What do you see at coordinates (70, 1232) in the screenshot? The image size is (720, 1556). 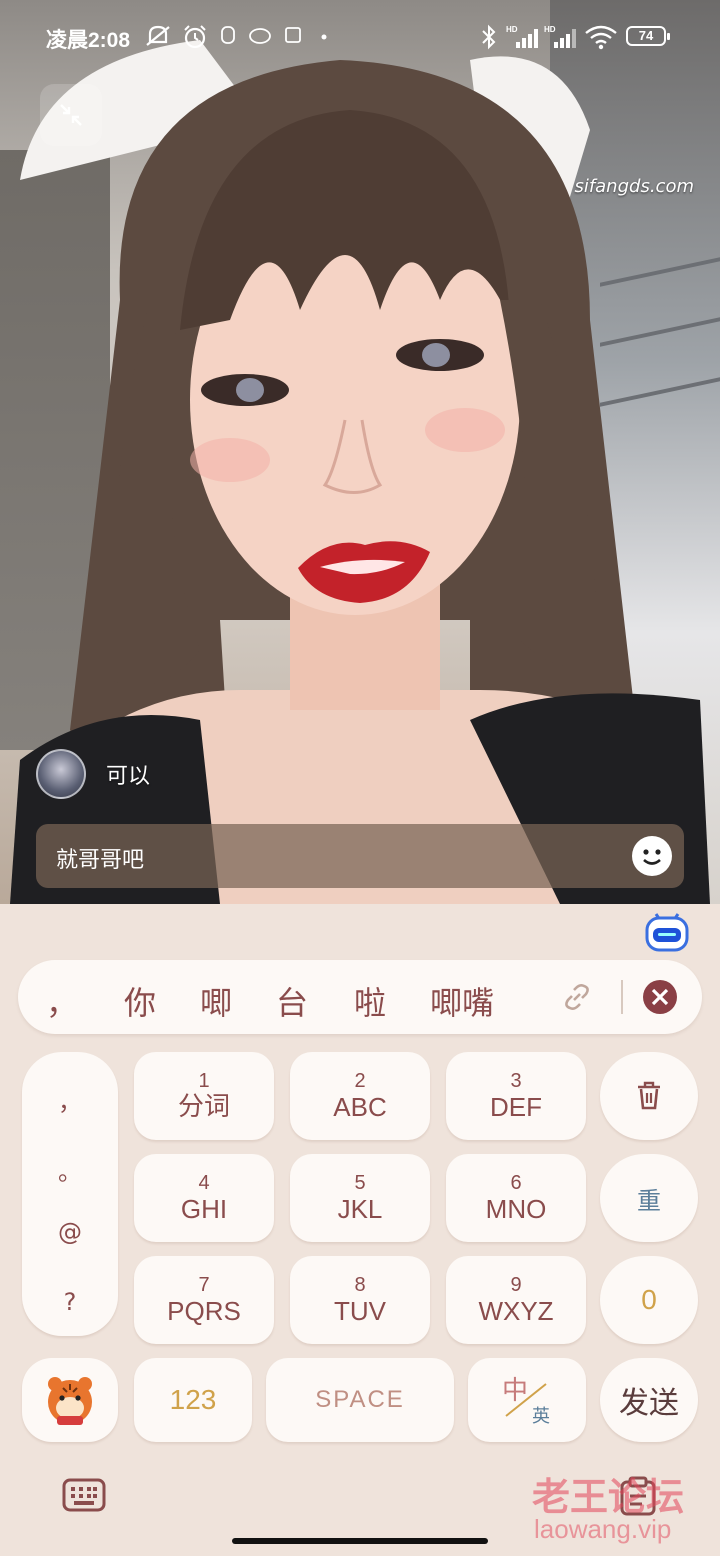 I see `punctuation-key: @` at bounding box center [70, 1232].